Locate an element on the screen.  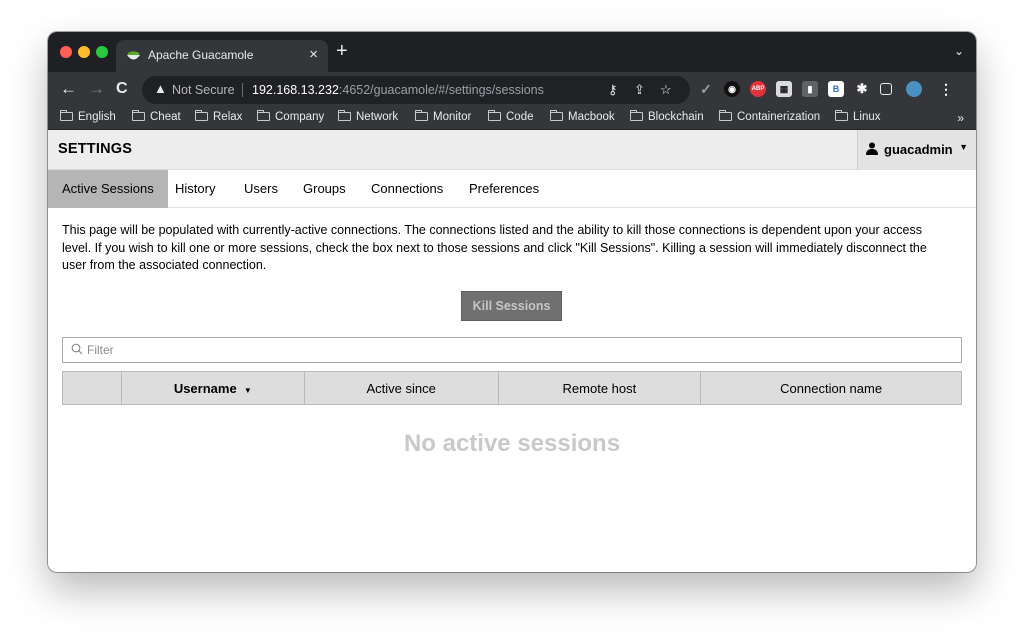
connection-name-column-header: Connection name is located at coordinates (831, 388).